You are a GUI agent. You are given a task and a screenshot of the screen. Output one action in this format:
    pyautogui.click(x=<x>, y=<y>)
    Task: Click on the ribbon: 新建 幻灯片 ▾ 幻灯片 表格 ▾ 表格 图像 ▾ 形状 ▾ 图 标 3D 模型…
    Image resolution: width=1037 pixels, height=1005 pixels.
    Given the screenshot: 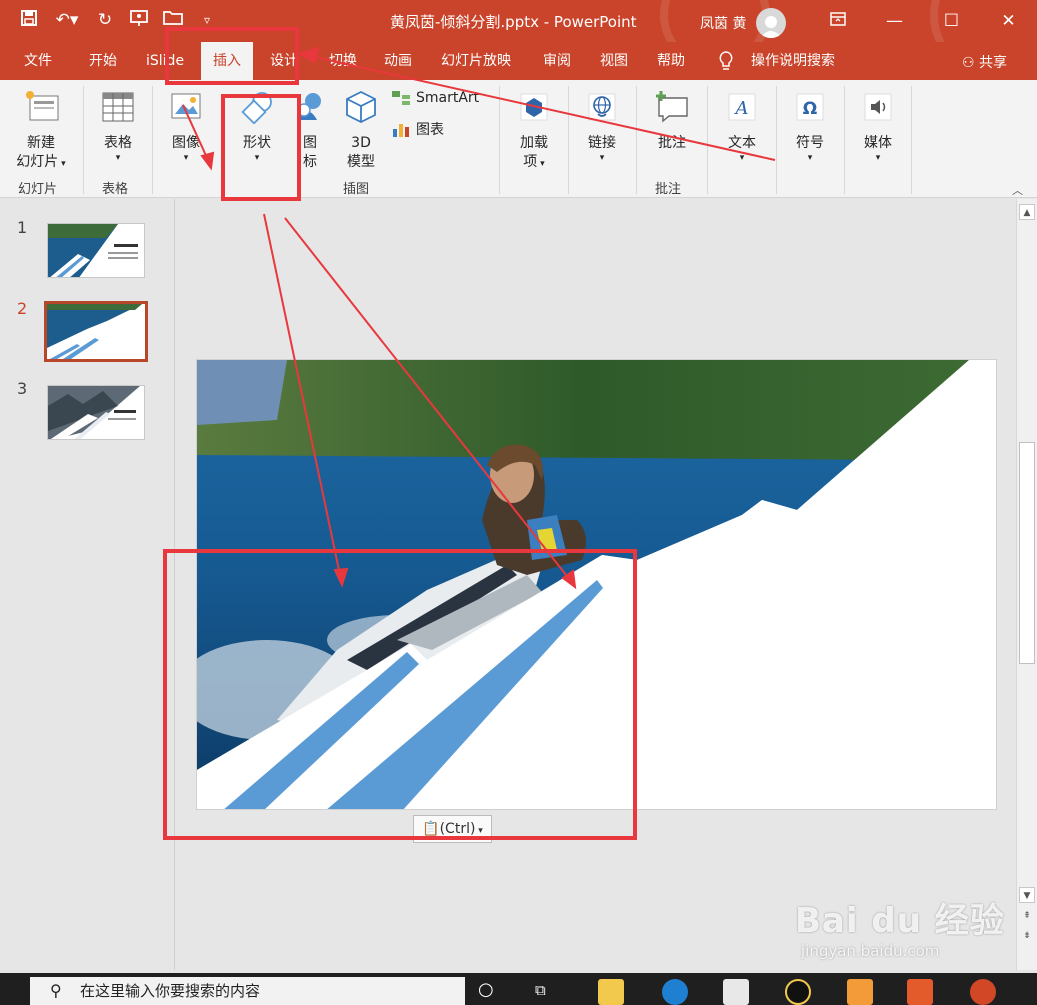 What is the action you would take?
    pyautogui.click(x=518, y=139)
    